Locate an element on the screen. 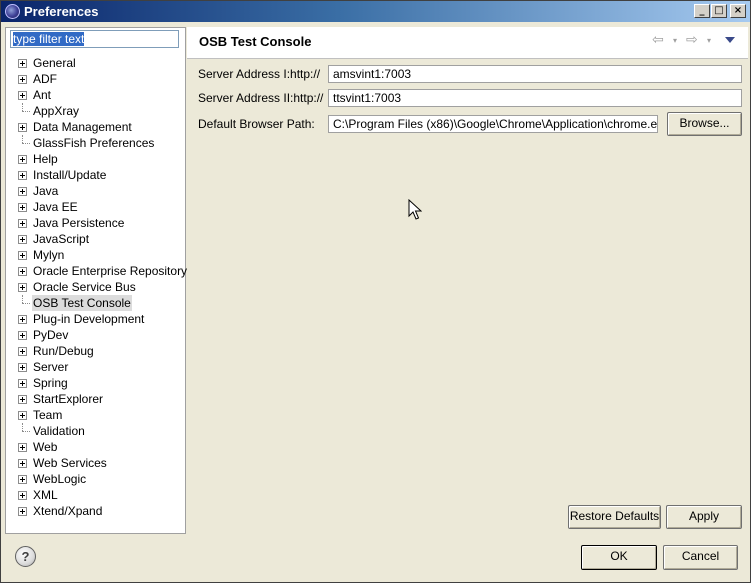 This screenshot has width=751, height=583. server-address-1-label: Server Address I:http:// is located at coordinates (259, 74).